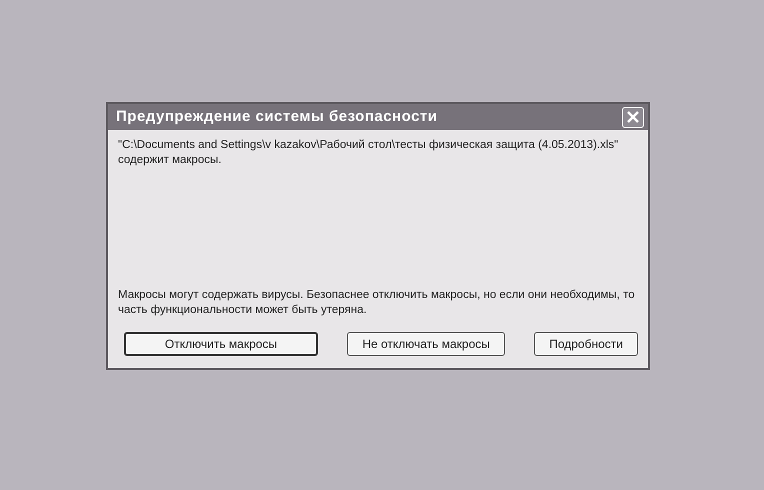 Image resolution: width=764 pixels, height=490 pixels. What do you see at coordinates (586, 344) in the screenshot?
I see `dialog-button: Подробности` at bounding box center [586, 344].